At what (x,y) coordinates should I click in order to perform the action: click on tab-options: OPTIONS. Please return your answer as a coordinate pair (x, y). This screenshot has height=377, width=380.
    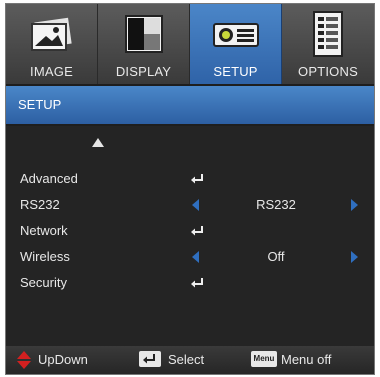
    Looking at the image, I should click on (328, 44).